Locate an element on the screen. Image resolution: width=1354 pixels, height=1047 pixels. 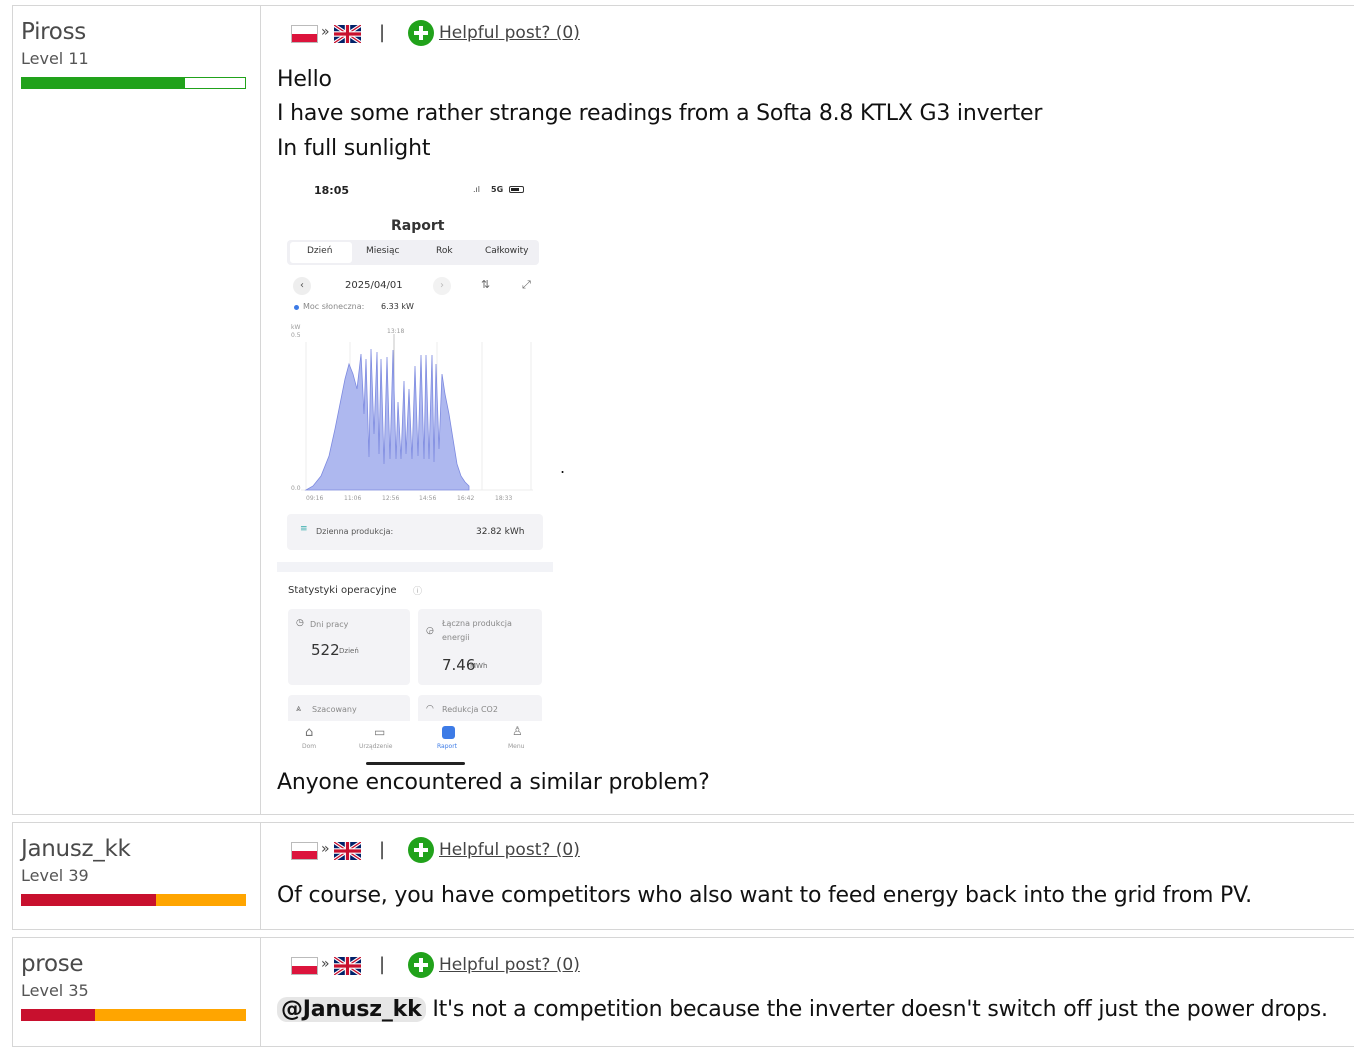
x-tick: 18:33 is located at coordinates (504, 498).